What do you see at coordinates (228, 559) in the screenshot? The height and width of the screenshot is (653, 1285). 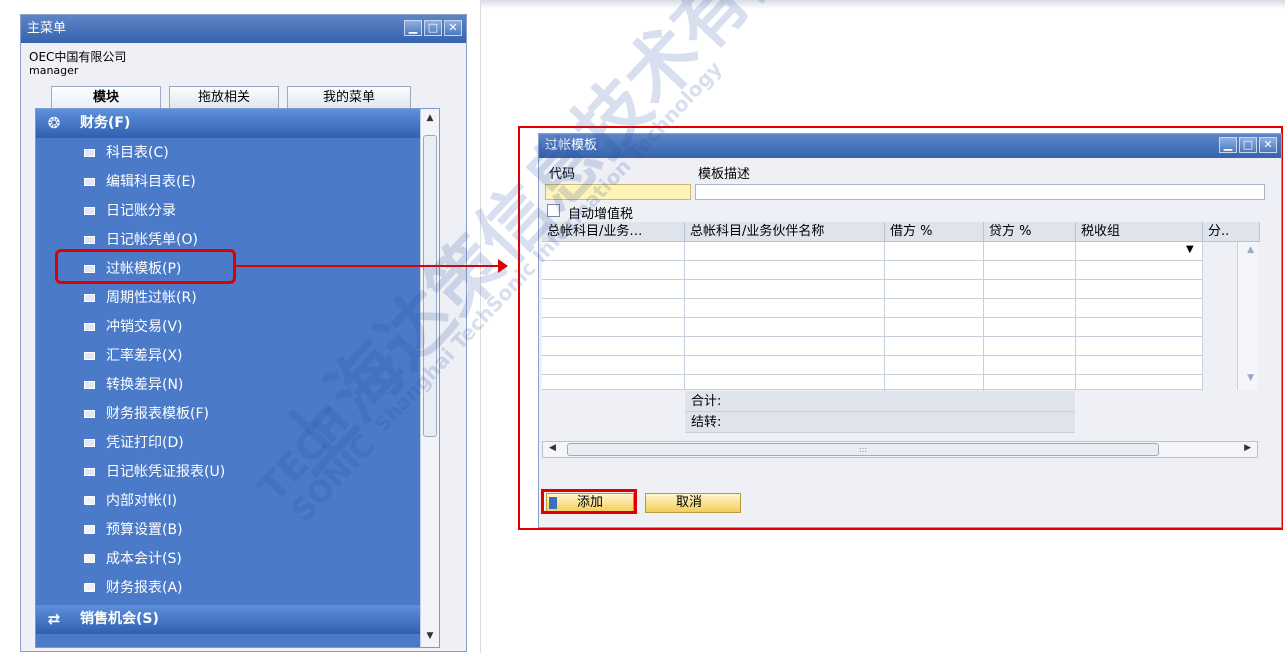 I see `menu-folder-cost-accounting: 成本会计(S)` at bounding box center [228, 559].